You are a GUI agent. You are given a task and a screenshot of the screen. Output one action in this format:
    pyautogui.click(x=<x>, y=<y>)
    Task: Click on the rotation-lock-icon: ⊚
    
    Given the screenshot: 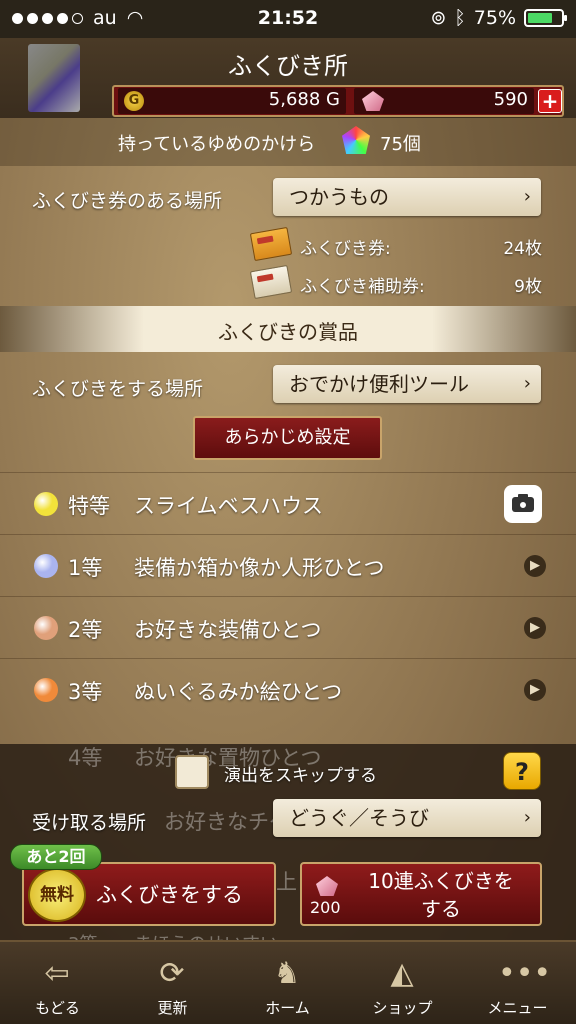 What is the action you would take?
    pyautogui.click(x=438, y=18)
    